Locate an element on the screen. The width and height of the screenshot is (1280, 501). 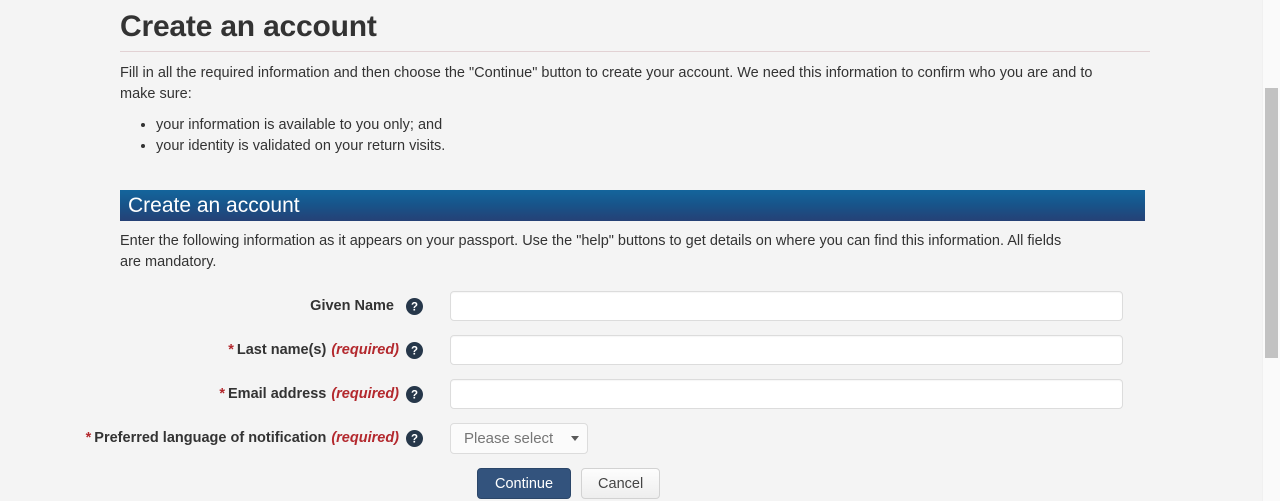
field-wrapper-given-name is located at coordinates (797, 306).